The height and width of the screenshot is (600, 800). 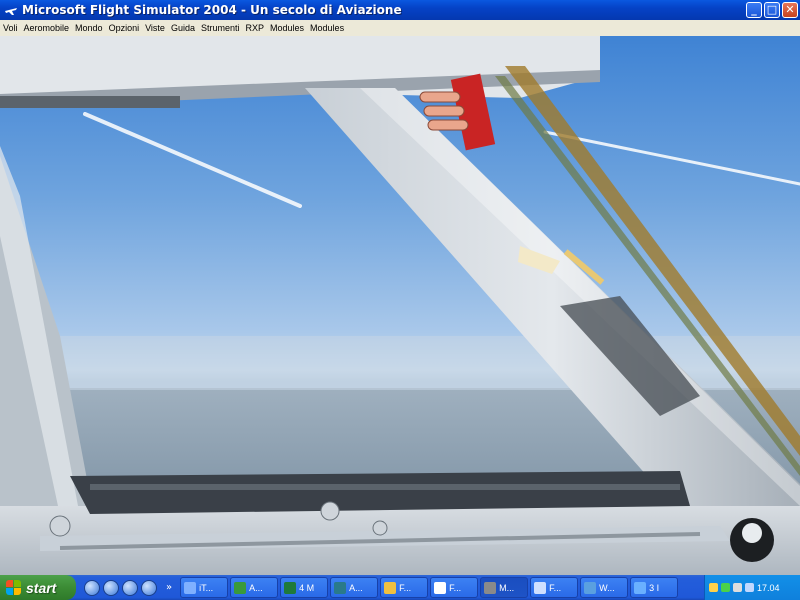 I want to click on maximize-button: □, so click(x=772, y=10).